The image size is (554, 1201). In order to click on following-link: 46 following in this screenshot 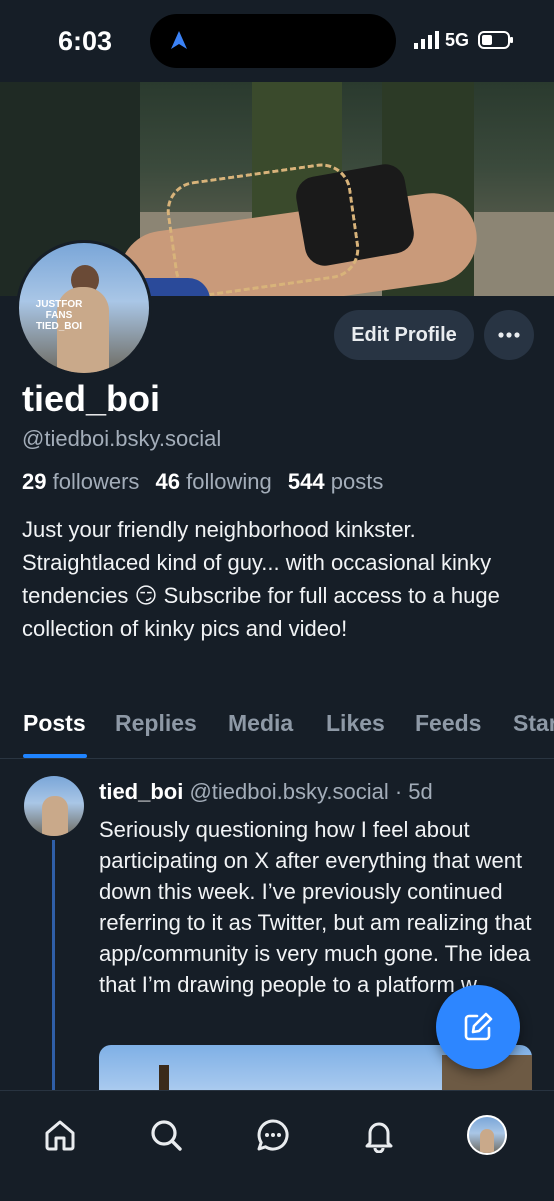, I will do `click(214, 481)`.